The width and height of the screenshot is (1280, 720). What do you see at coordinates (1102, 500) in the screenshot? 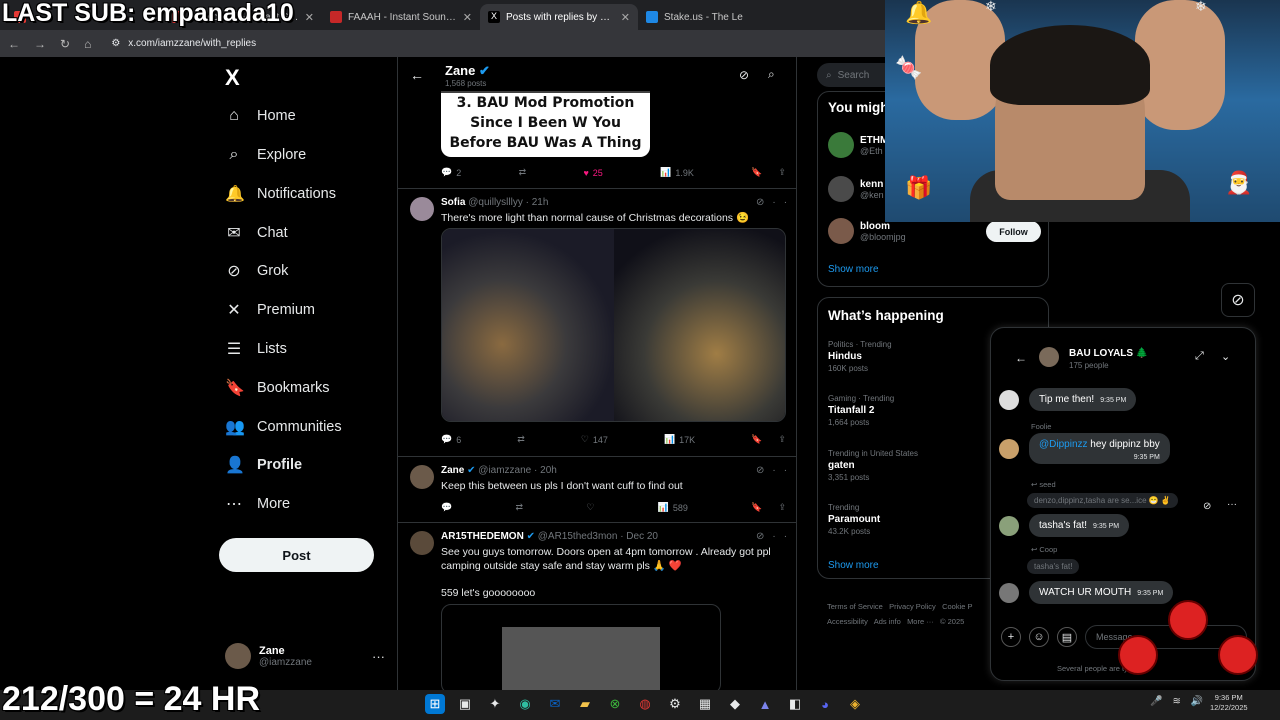
I see `quoted-message: denzo,dippinz,tasha are se...ice 😁 ✌` at bounding box center [1102, 500].